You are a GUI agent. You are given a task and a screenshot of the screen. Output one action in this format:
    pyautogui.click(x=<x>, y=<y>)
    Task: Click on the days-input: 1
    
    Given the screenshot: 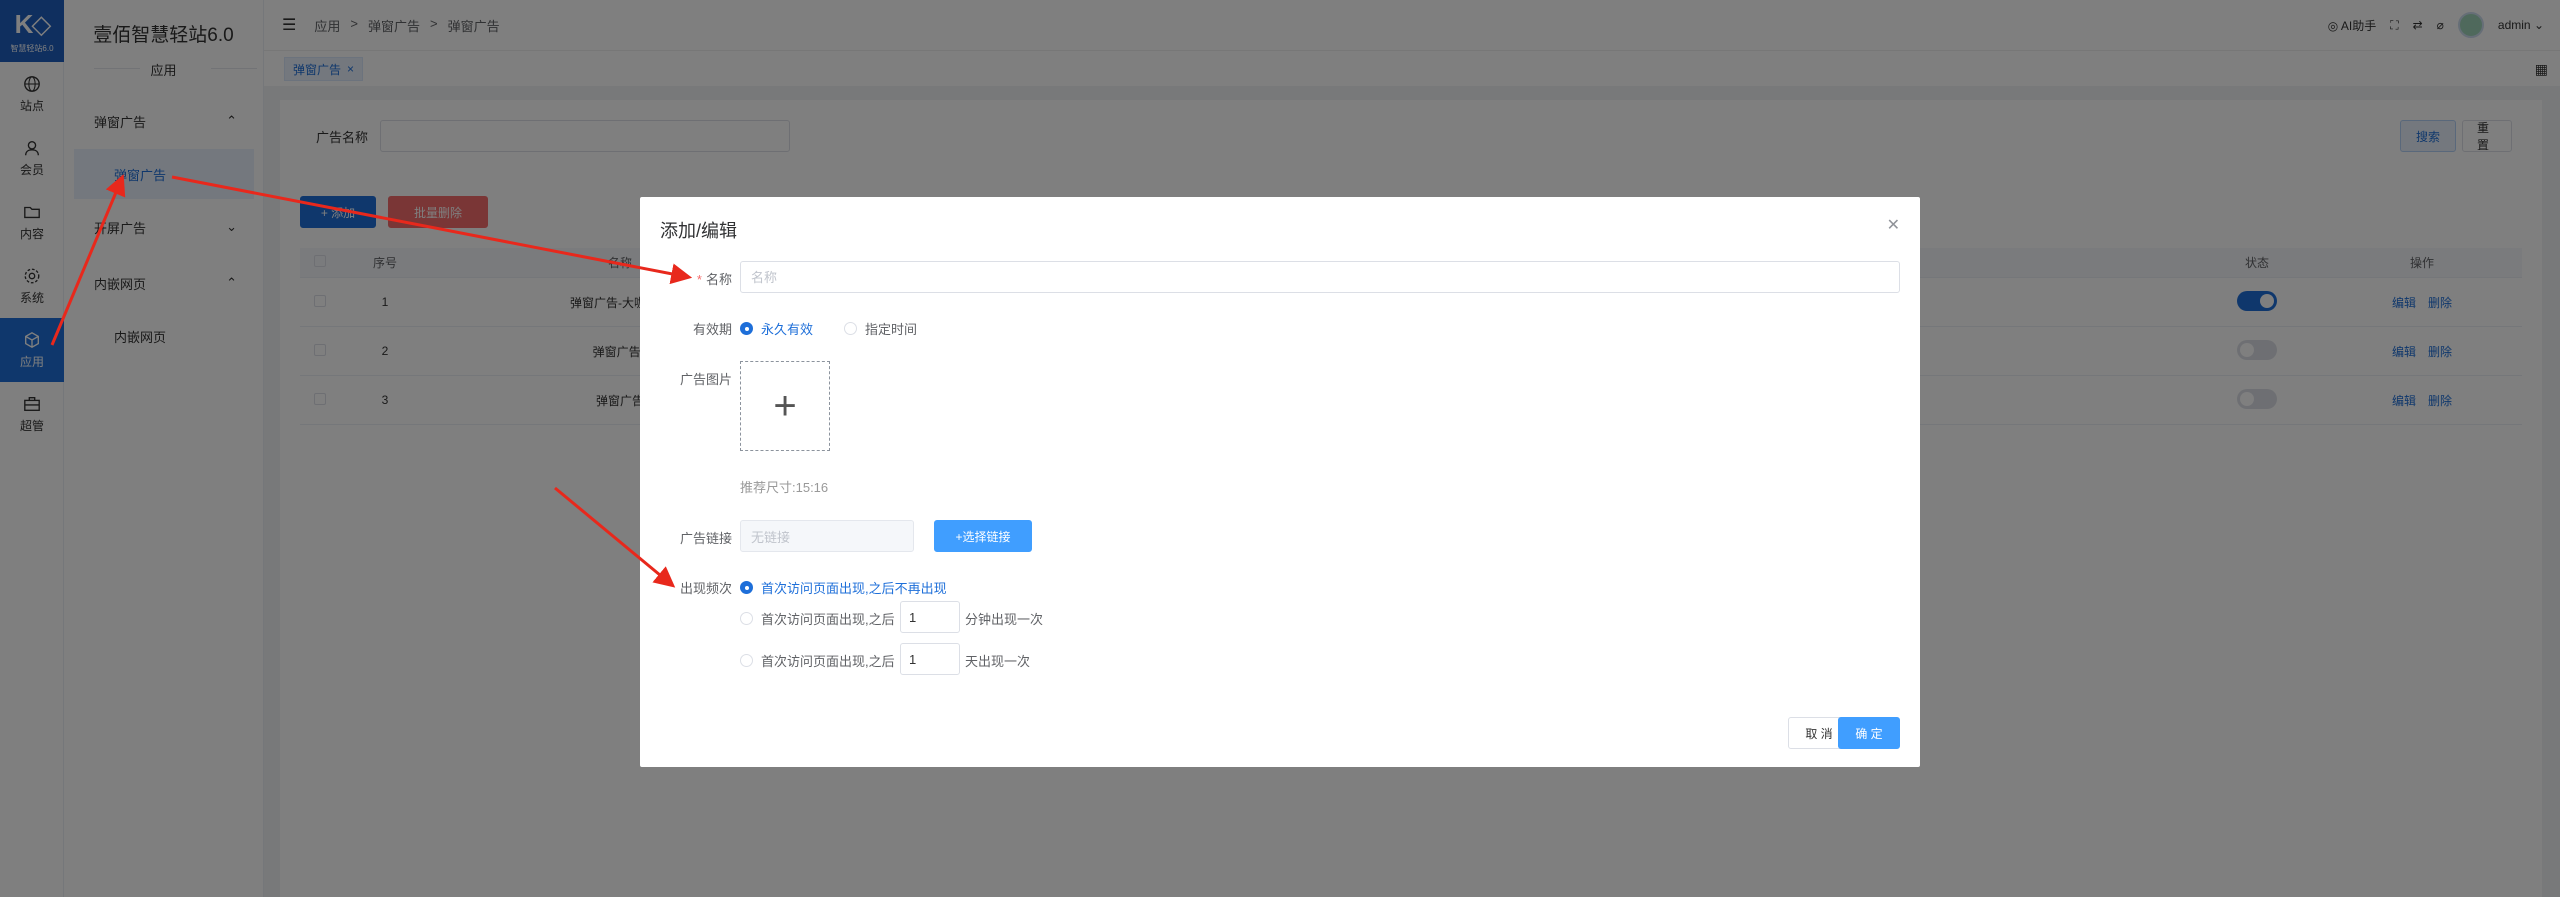 What is the action you would take?
    pyautogui.click(x=930, y=659)
    